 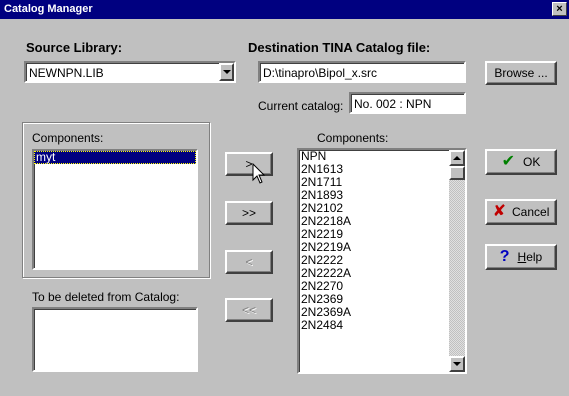 I want to click on source-components-list: myt, so click(x=115, y=209).